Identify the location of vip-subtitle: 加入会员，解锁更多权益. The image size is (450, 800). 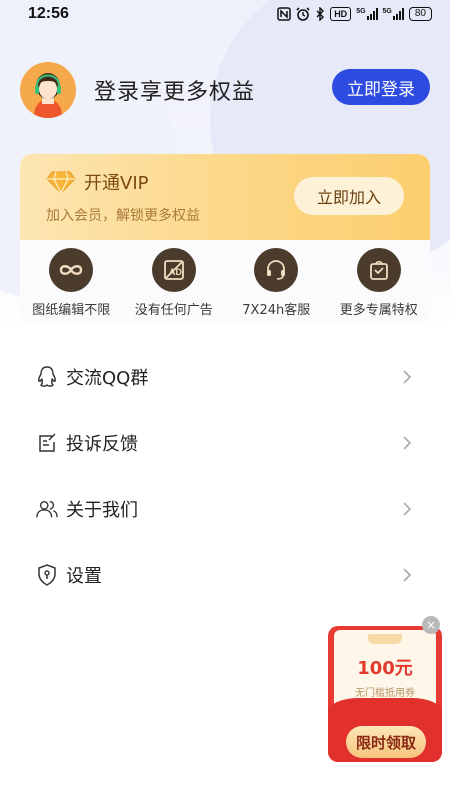
(123, 216).